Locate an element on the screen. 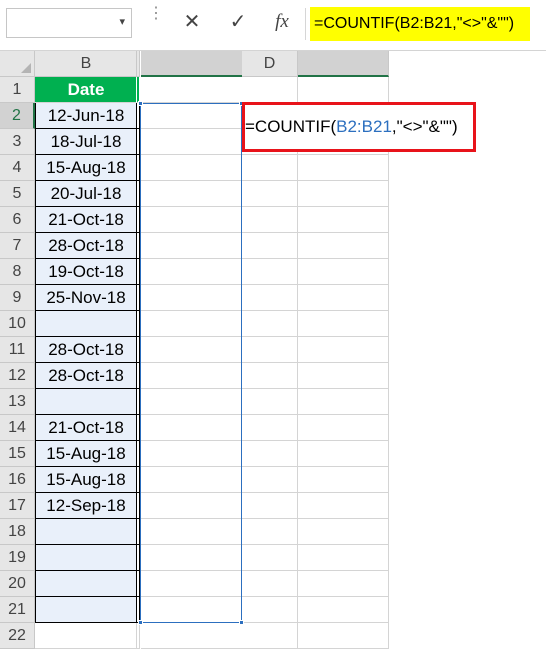 This screenshot has width=546, height=649. row-header-7: 7 is located at coordinates (17, 246).